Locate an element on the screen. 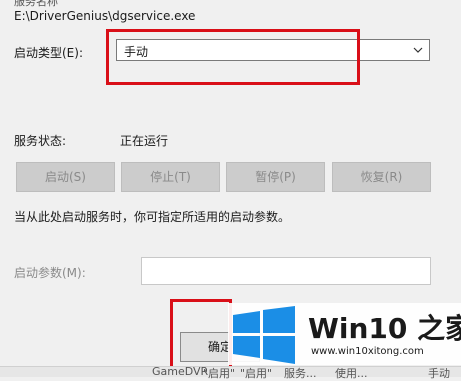 This screenshot has width=461, height=381. startup-type-label: 启动类型(E): is located at coordinates (48, 53).